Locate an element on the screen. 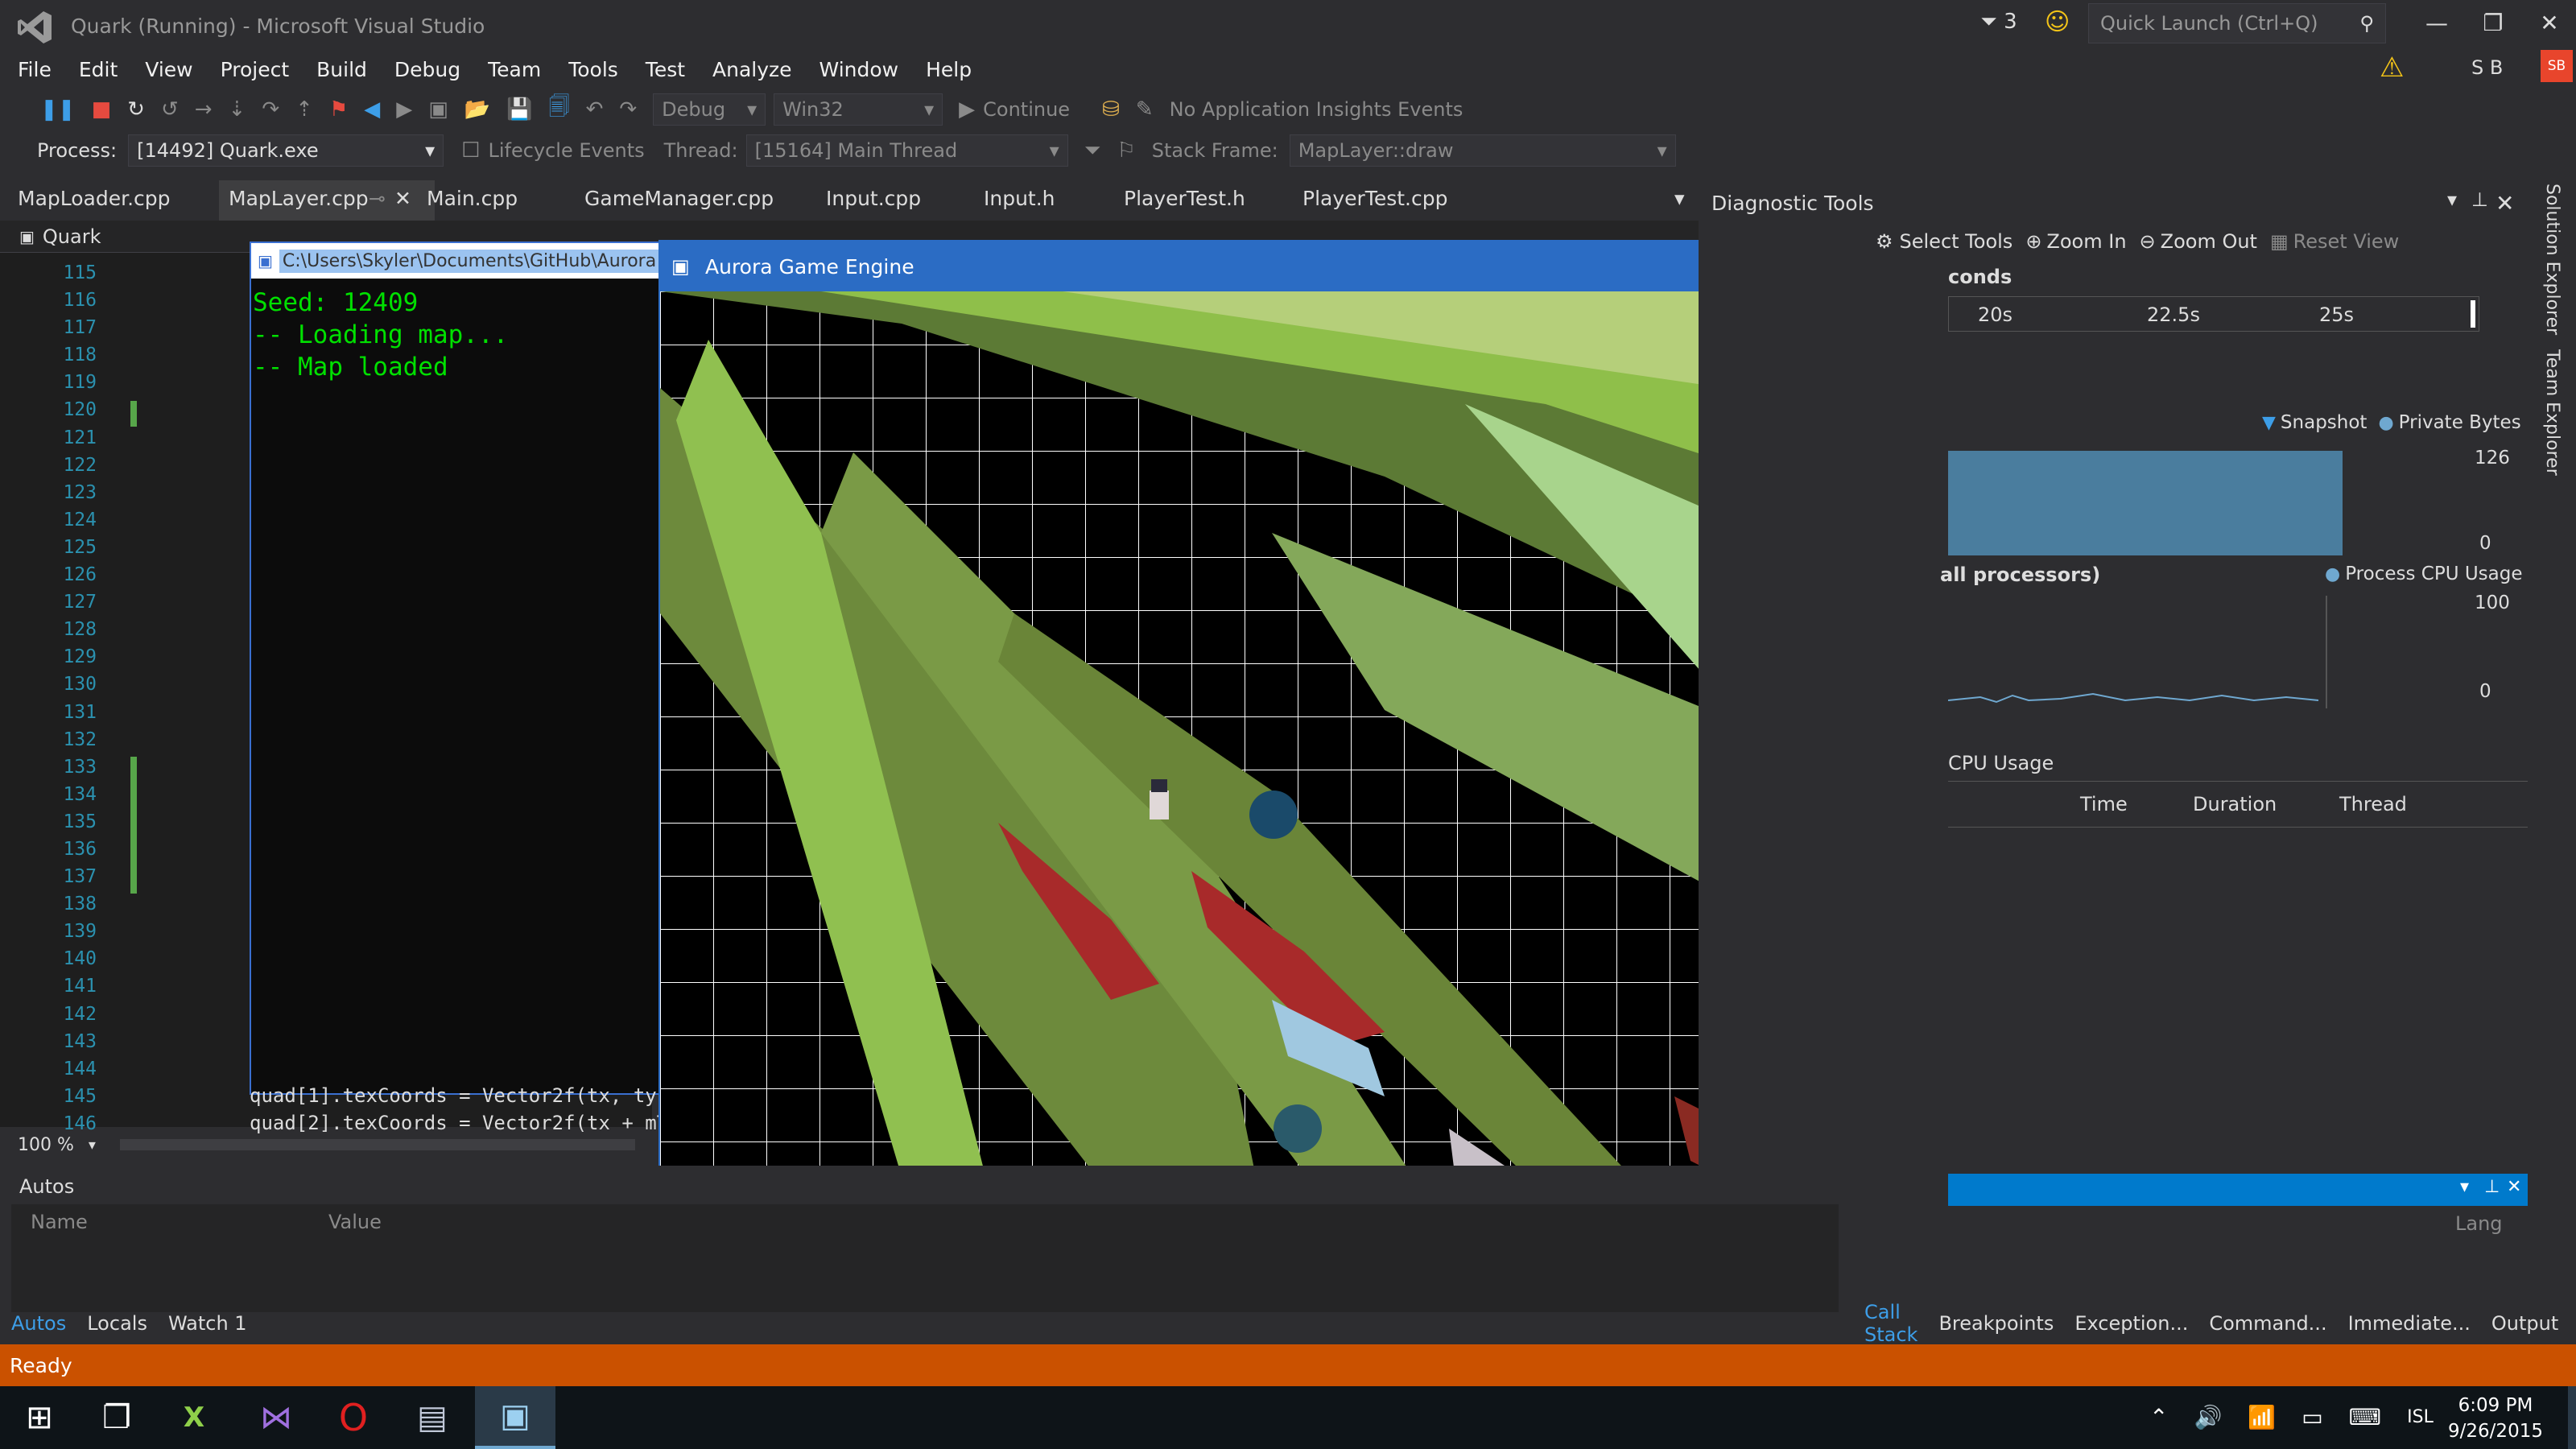 The image size is (2576, 1449). show-desktop-button is located at coordinates (2572, 1417).